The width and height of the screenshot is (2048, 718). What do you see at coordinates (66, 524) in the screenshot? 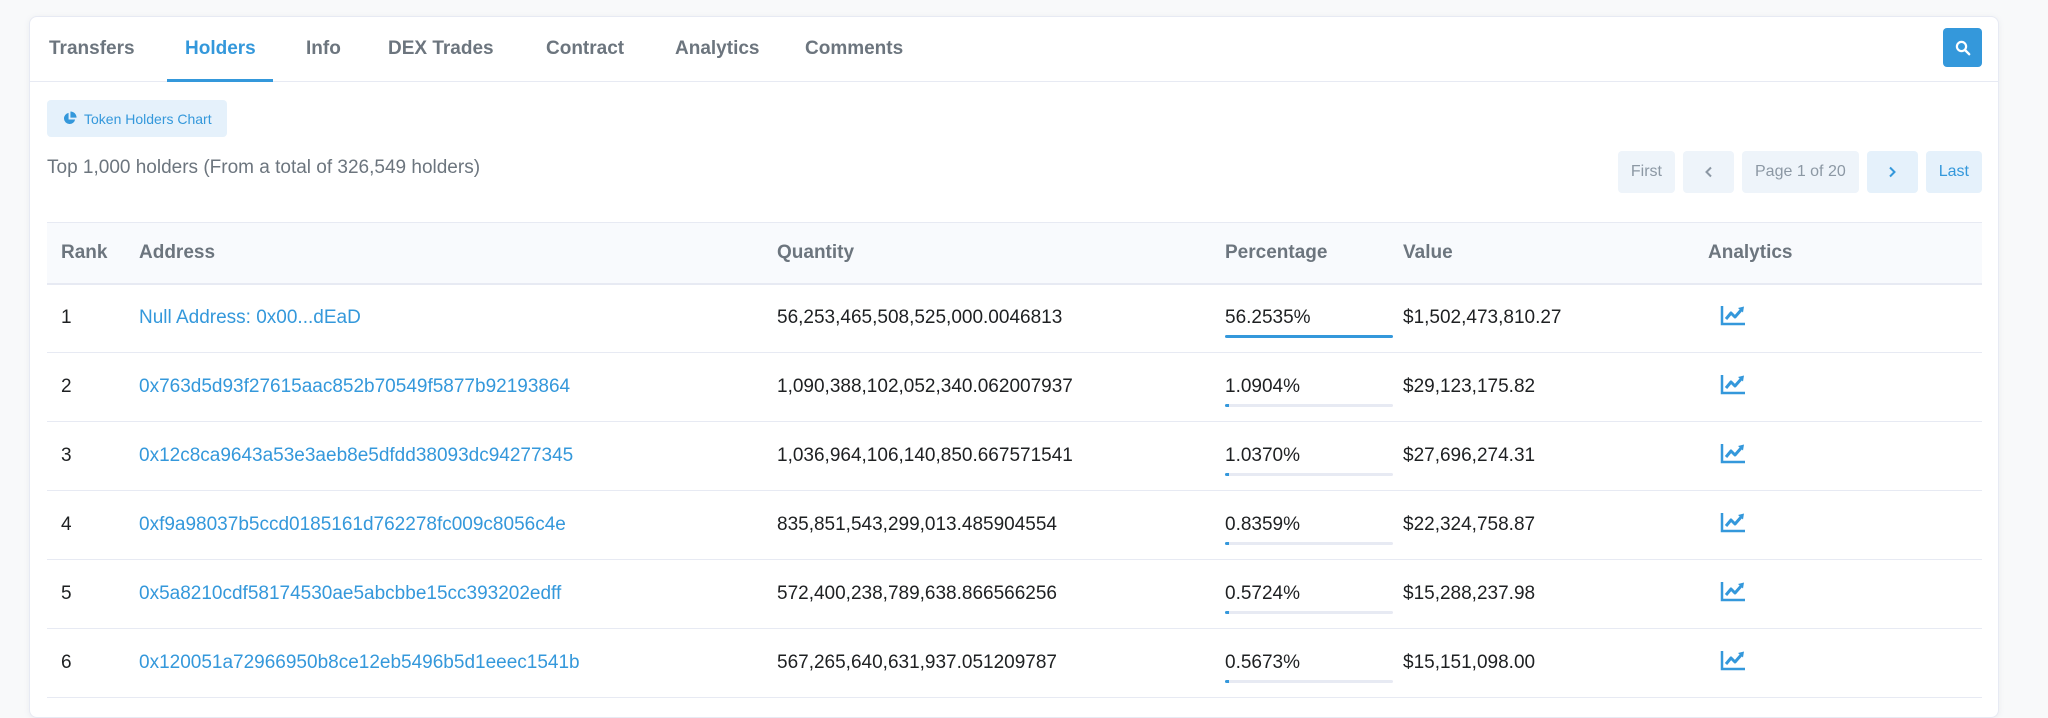
I see `rank-cell: 4` at bounding box center [66, 524].